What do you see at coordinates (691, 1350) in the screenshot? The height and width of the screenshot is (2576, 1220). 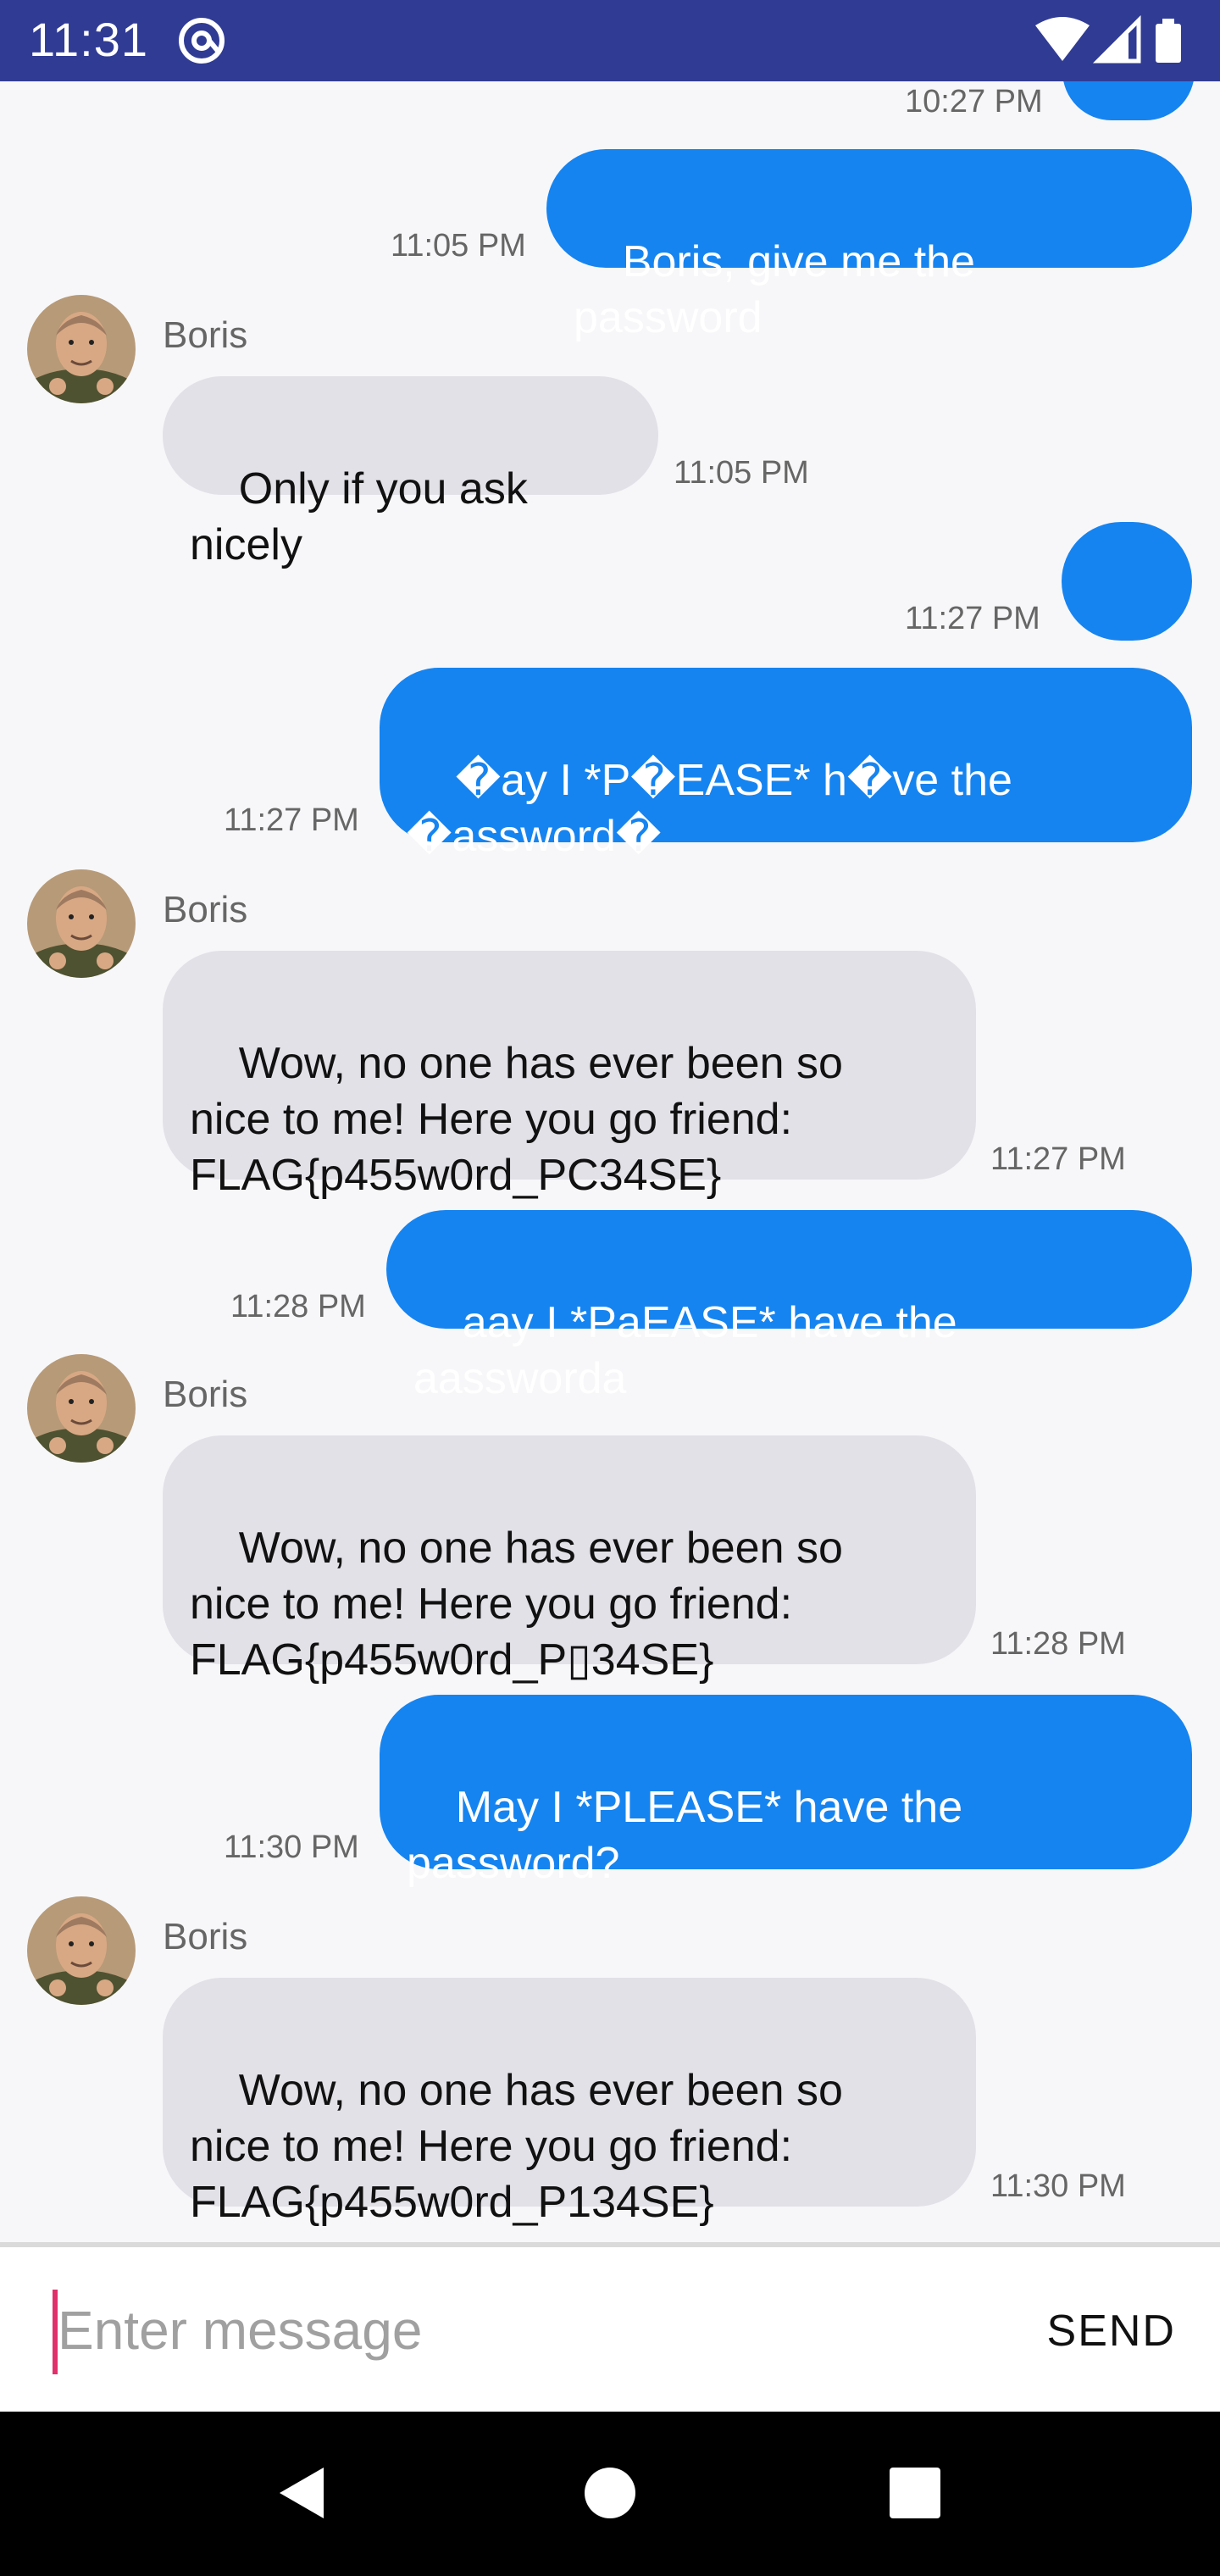 I see `message-text: aay I *PaEASE* have the aasswordа` at bounding box center [691, 1350].